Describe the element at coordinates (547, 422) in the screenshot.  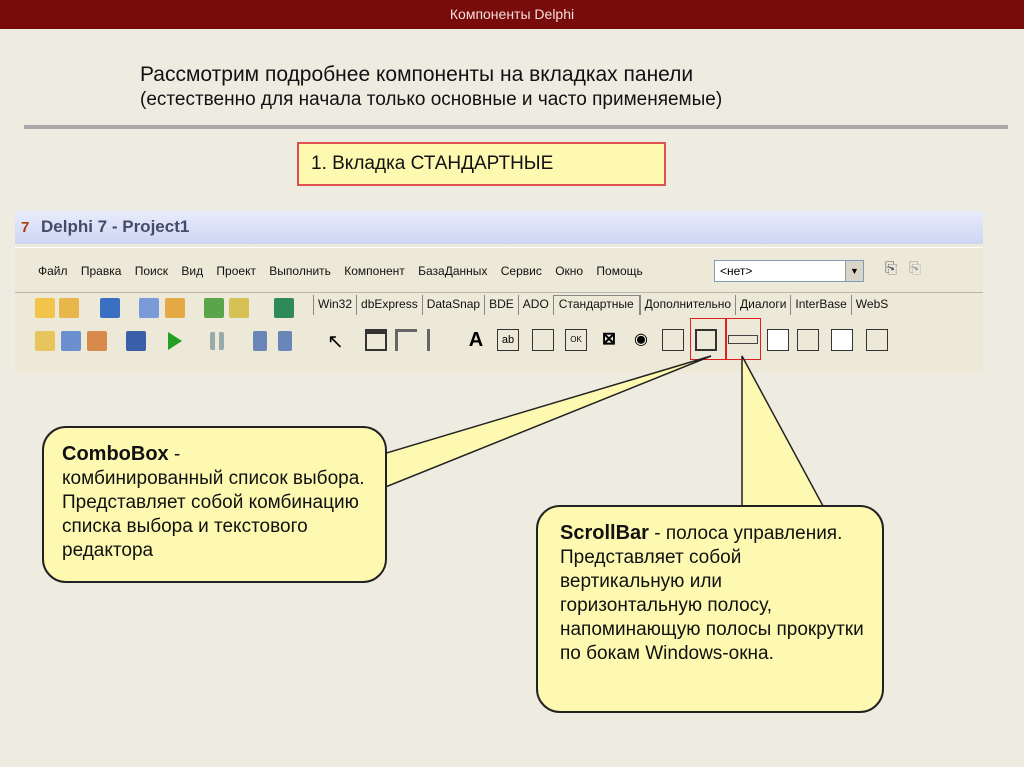
I see `combobox-pointer` at that location.